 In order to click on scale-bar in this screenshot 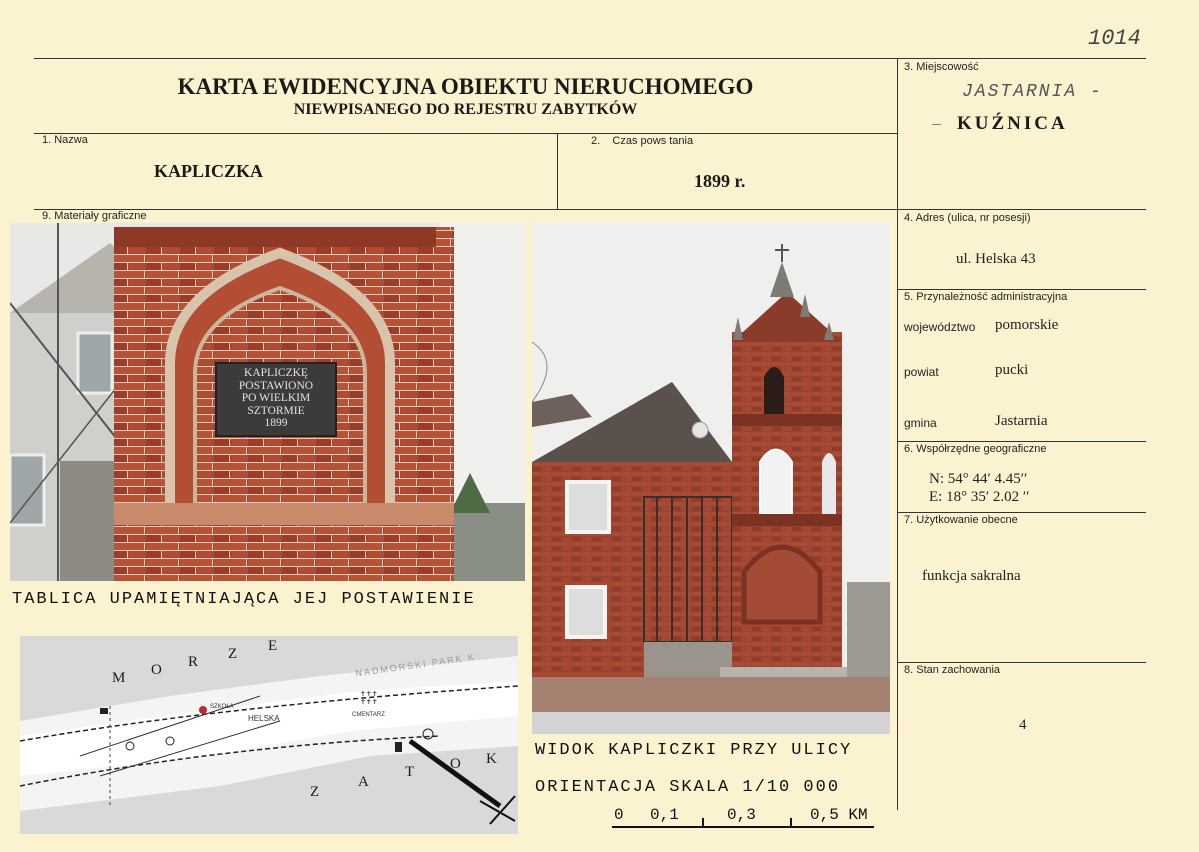, I will do `click(743, 827)`.